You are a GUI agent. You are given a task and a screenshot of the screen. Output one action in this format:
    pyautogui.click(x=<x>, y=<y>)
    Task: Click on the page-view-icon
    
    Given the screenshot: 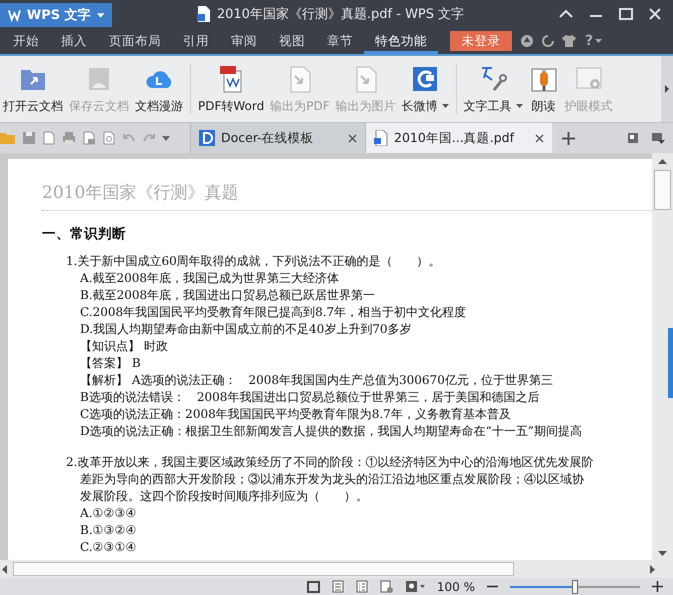 What is the action you would take?
    pyautogui.click(x=338, y=586)
    